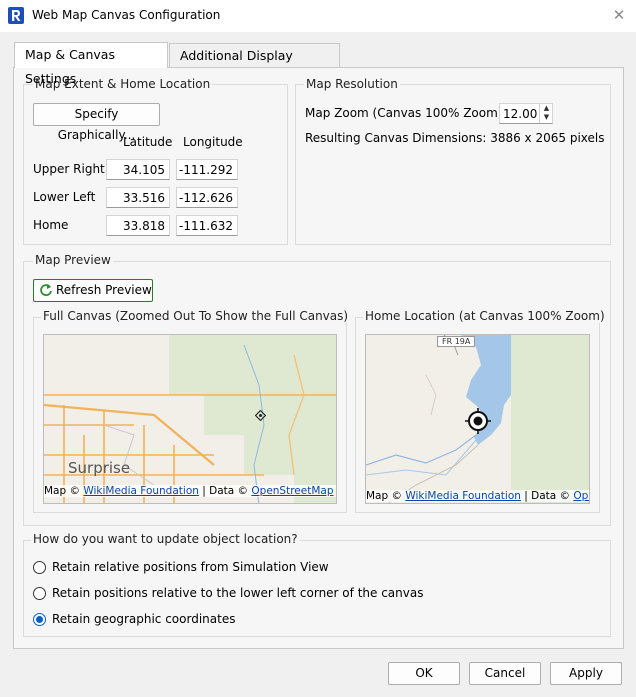  What do you see at coordinates (619, 15) in the screenshot?
I see `close-icon: ✕` at bounding box center [619, 15].